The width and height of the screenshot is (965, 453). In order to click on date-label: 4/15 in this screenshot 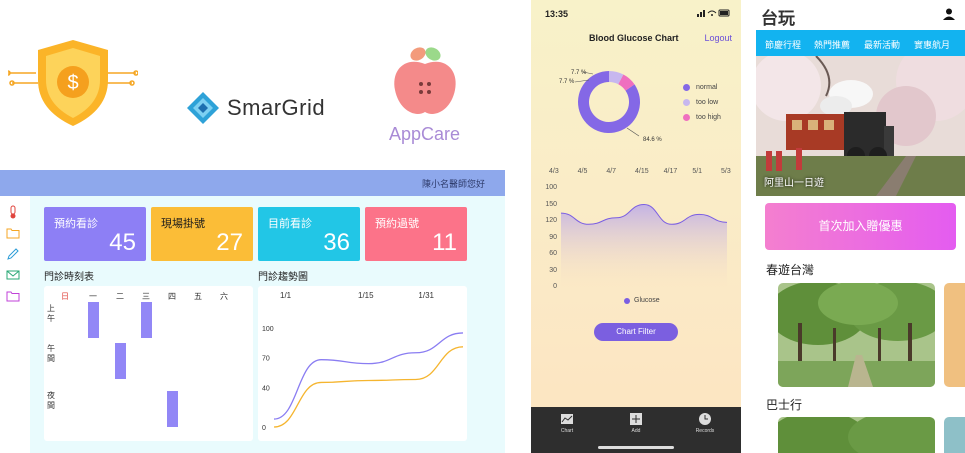, I will do `click(642, 171)`.